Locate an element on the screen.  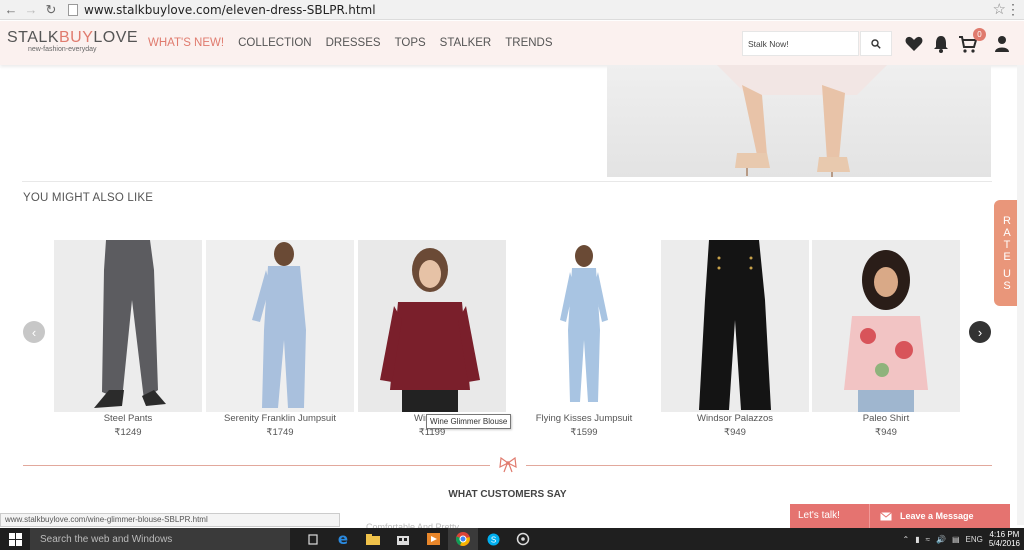
product-price: ₹1249 is located at coordinates (128, 432).